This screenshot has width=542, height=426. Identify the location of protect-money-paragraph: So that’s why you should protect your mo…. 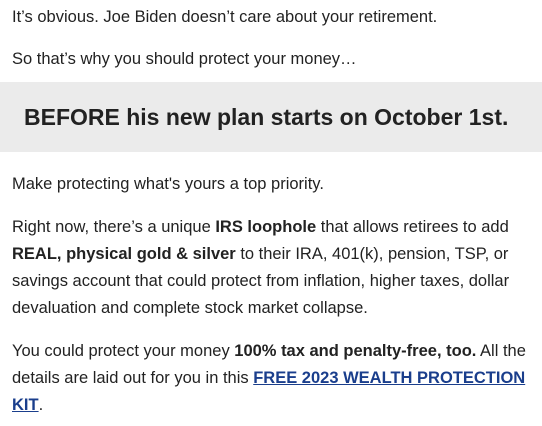
(184, 59).